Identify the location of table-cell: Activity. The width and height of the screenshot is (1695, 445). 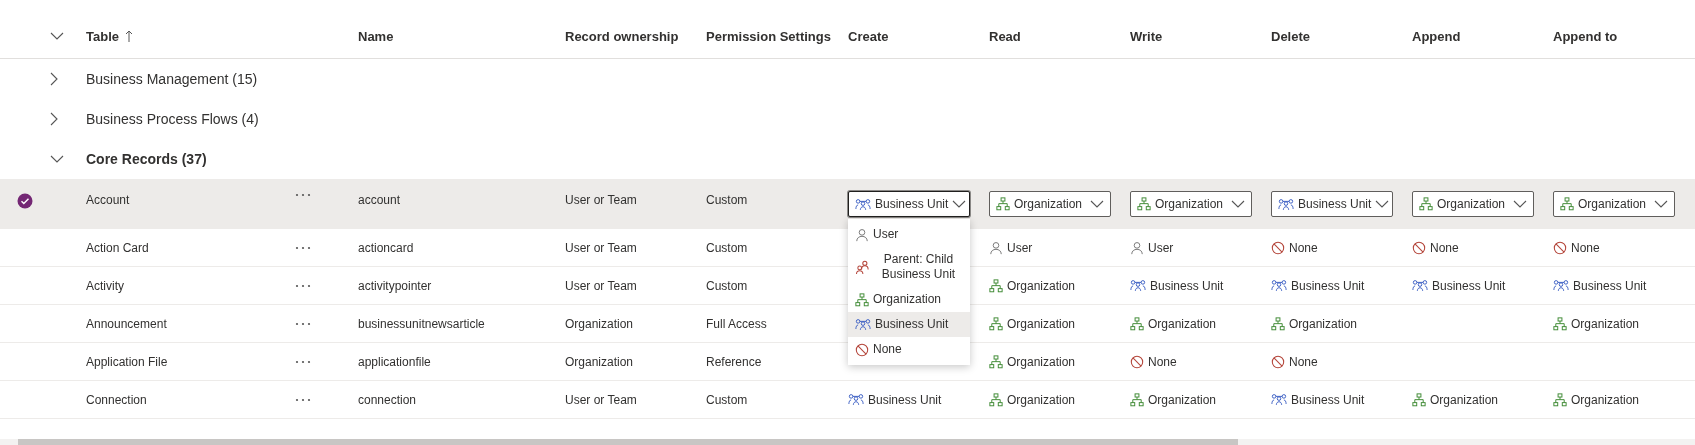
(105, 285).